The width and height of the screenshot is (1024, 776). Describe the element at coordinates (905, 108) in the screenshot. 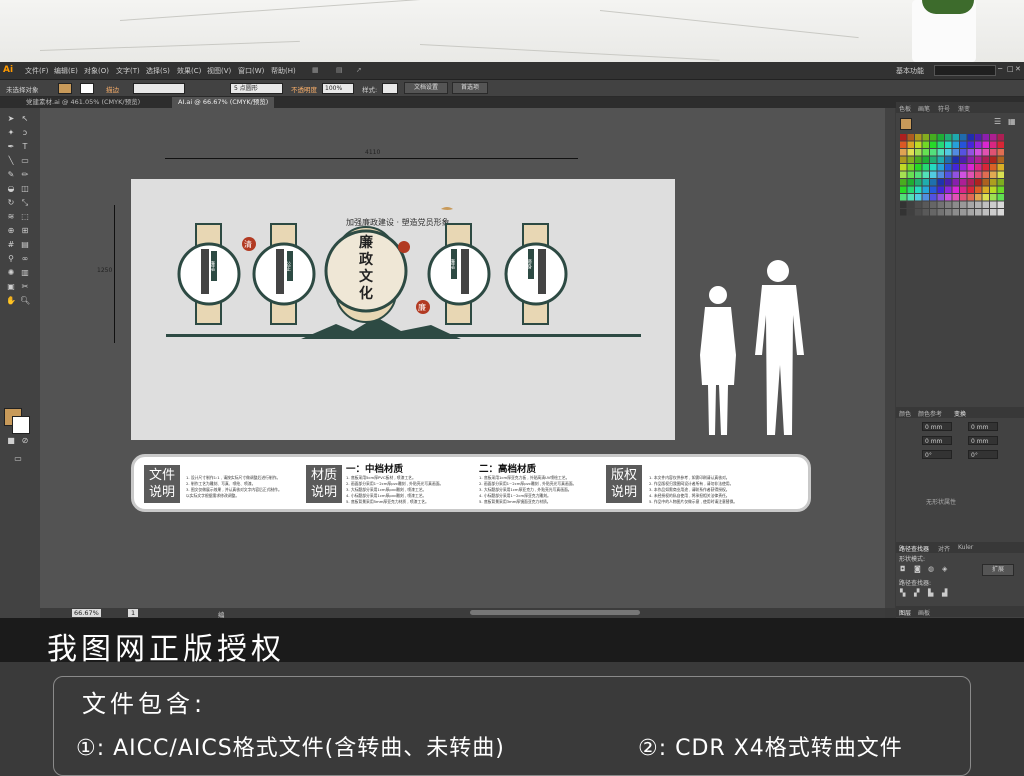

I see `tab-swatches: 色板` at that location.